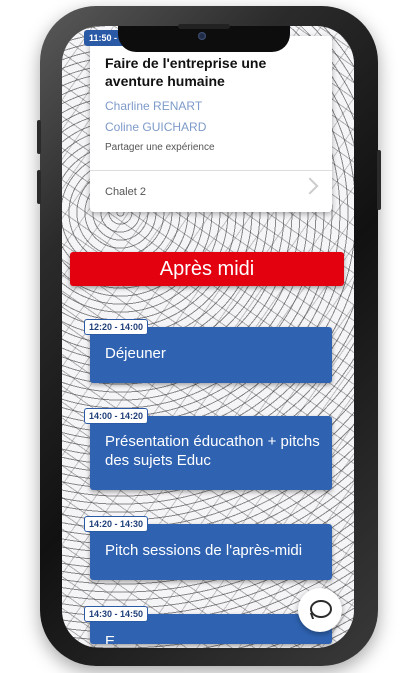  I want to click on section-header: Après midi, so click(207, 269).